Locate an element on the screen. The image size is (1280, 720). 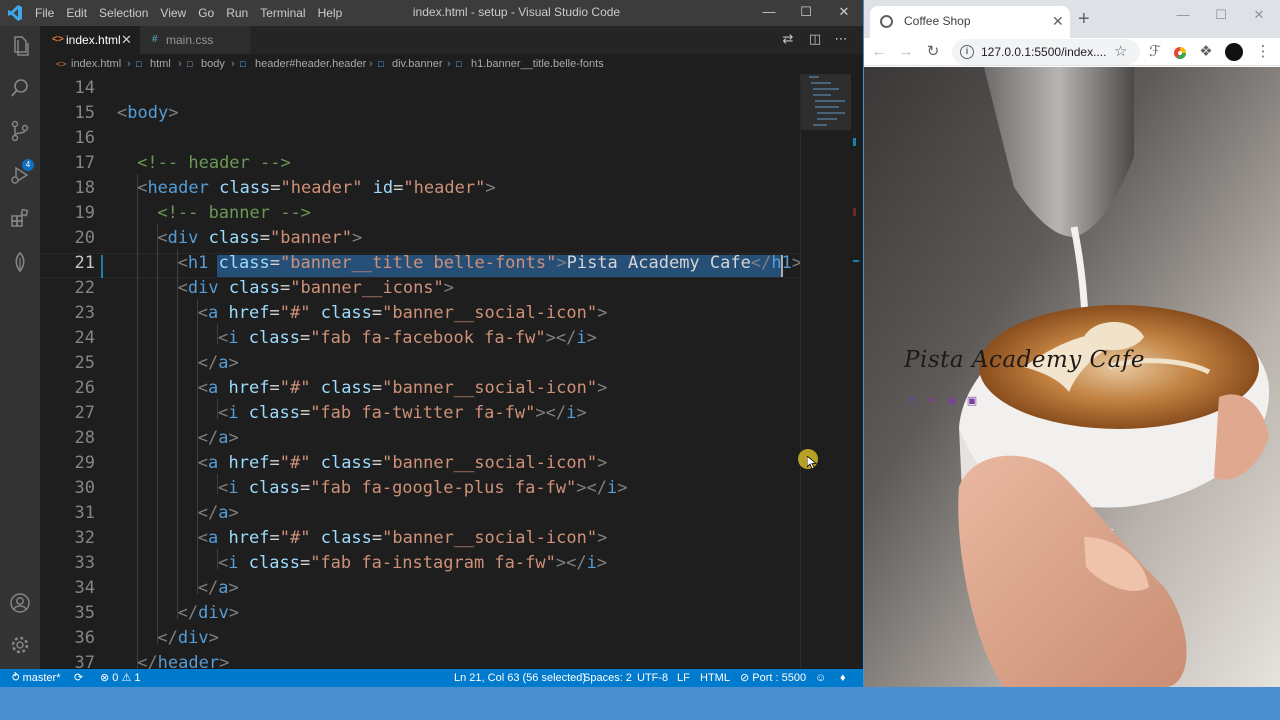
problems-status: ⊗ 0 ⚠ 1 is located at coordinates (120, 678).